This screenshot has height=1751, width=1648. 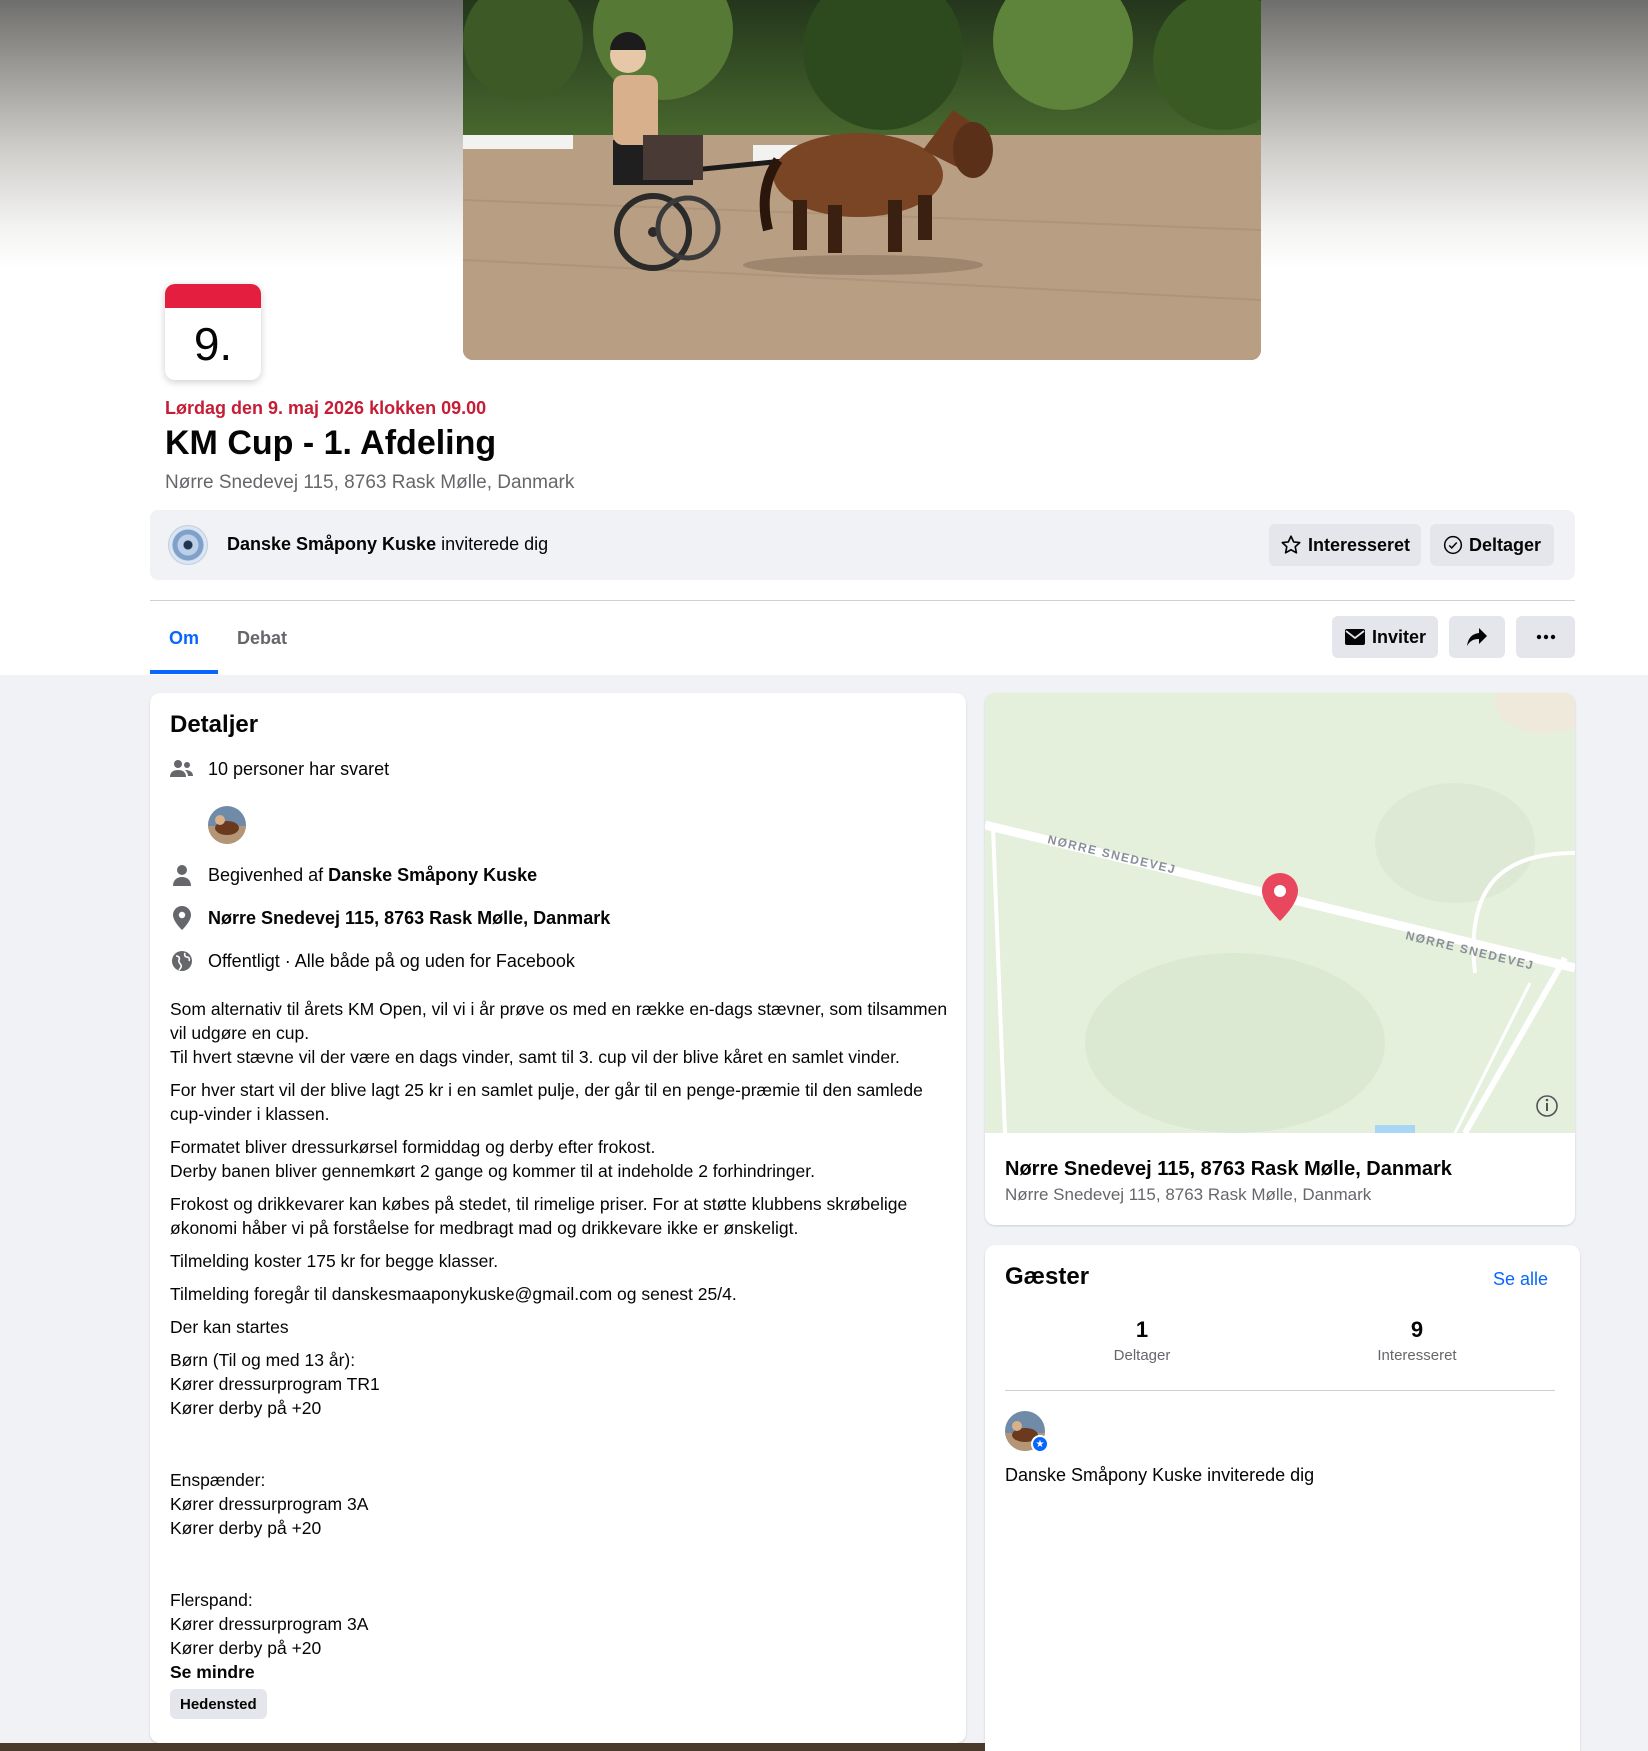 What do you see at coordinates (188, 545) in the screenshot?
I see `host-avatar` at bounding box center [188, 545].